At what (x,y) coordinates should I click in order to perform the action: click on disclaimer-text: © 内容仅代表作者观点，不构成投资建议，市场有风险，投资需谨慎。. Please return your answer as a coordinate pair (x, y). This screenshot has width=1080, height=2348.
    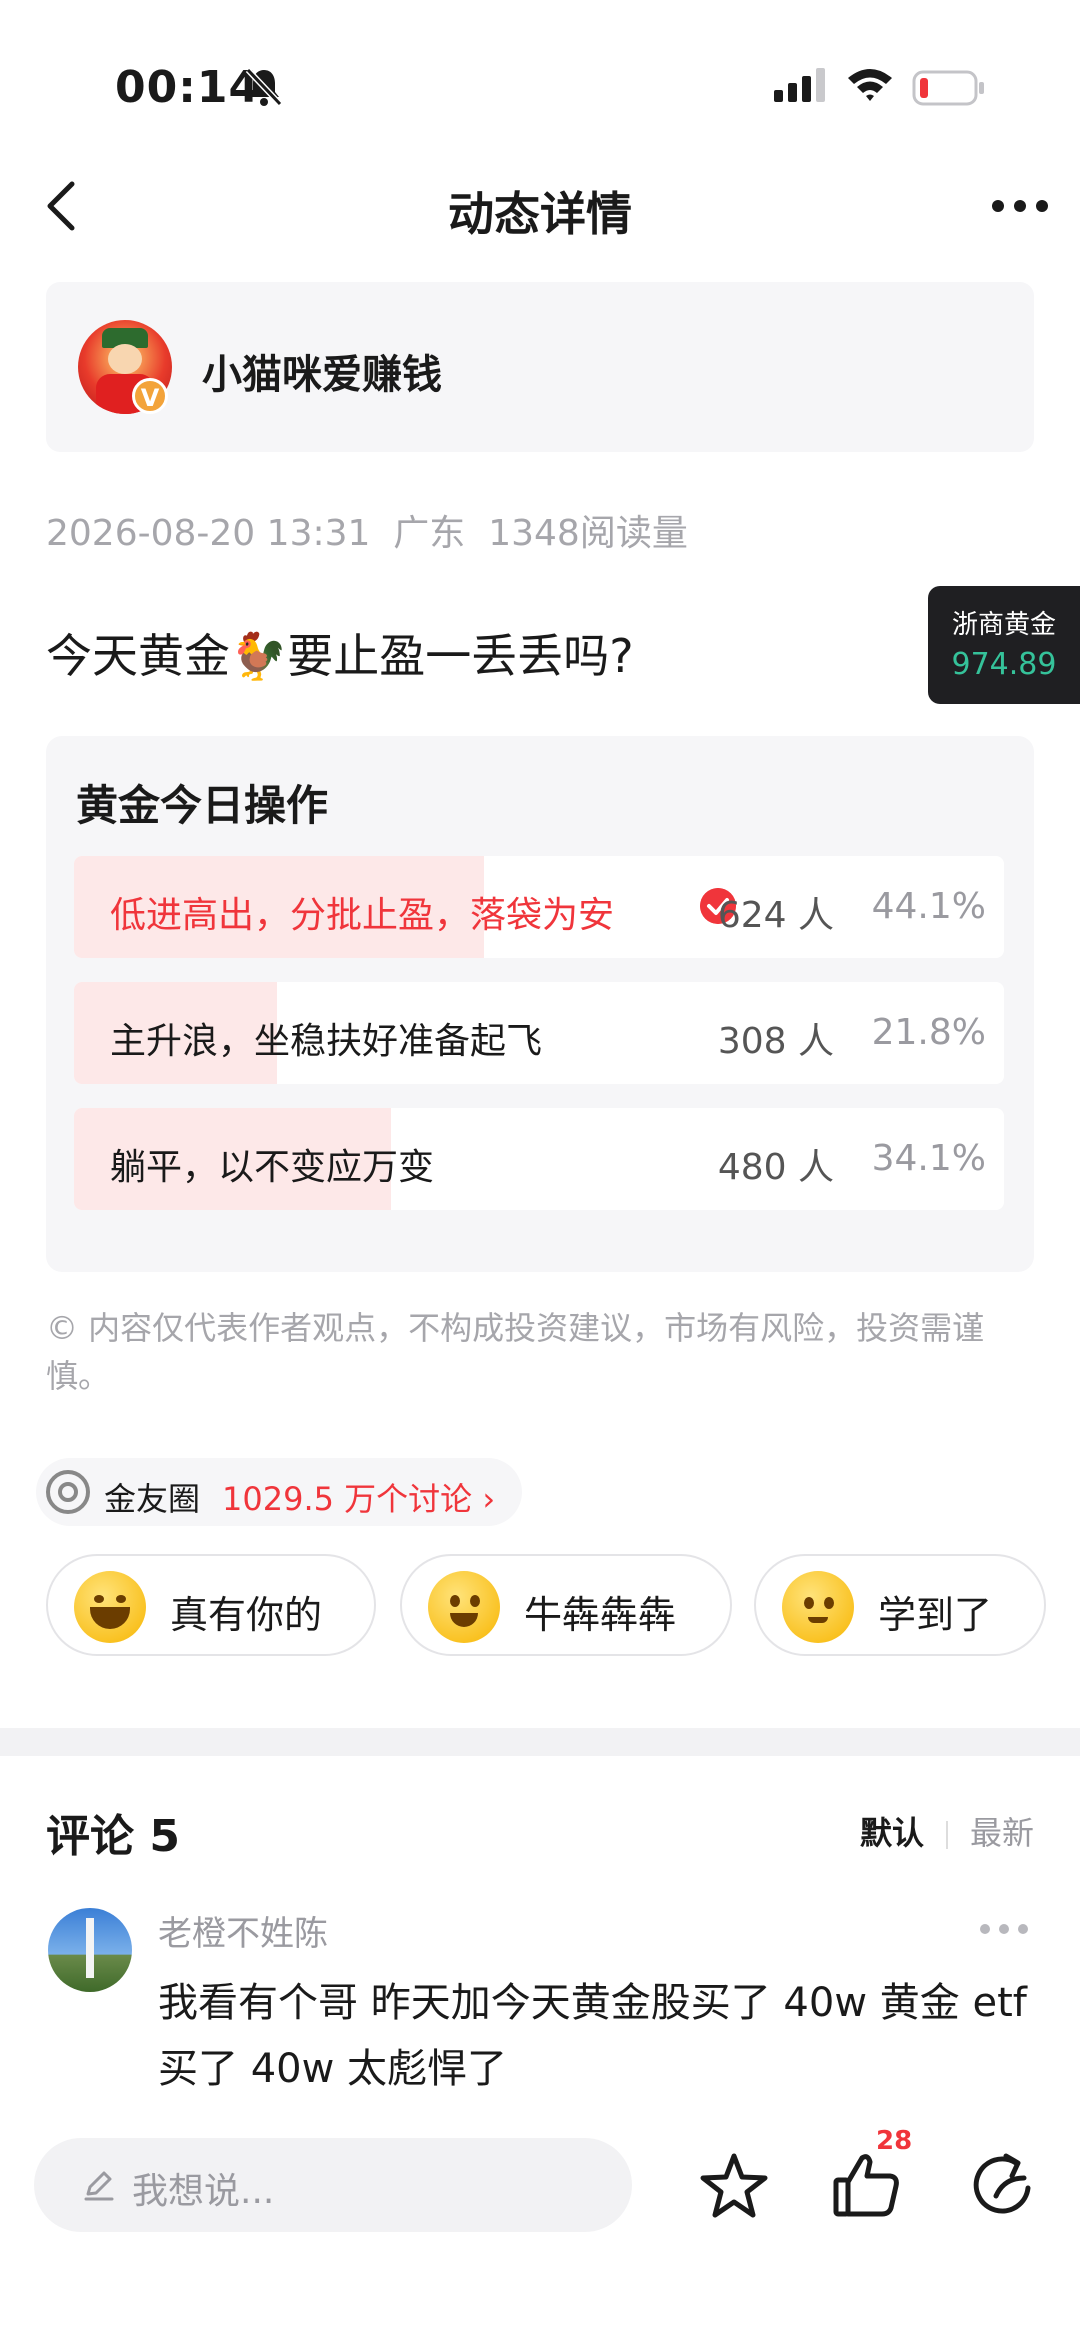
    Looking at the image, I should click on (515, 1352).